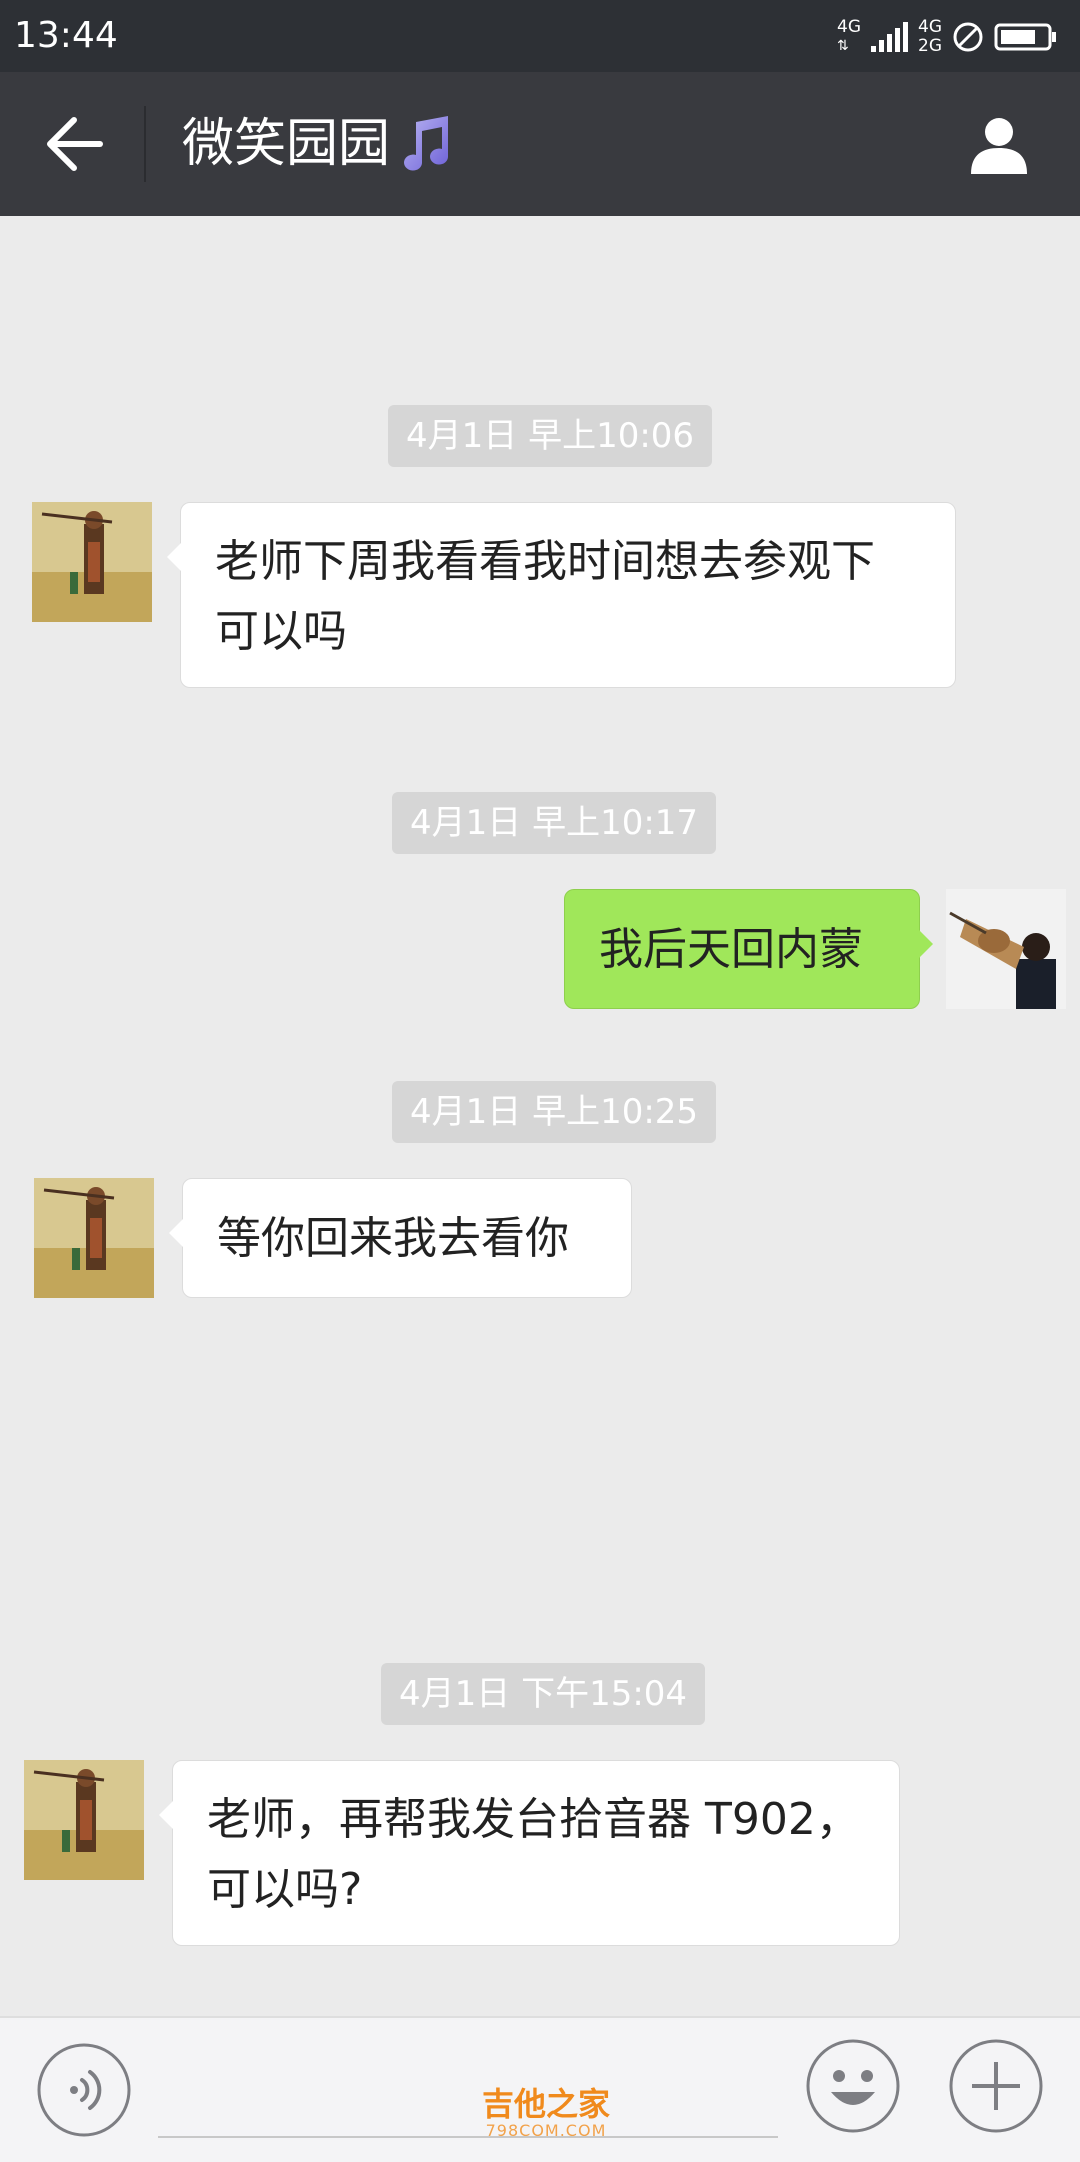  Describe the element at coordinates (545, 561) in the screenshot. I see `message-text-line: 老师下周我看看我时间想去参观下` at that location.